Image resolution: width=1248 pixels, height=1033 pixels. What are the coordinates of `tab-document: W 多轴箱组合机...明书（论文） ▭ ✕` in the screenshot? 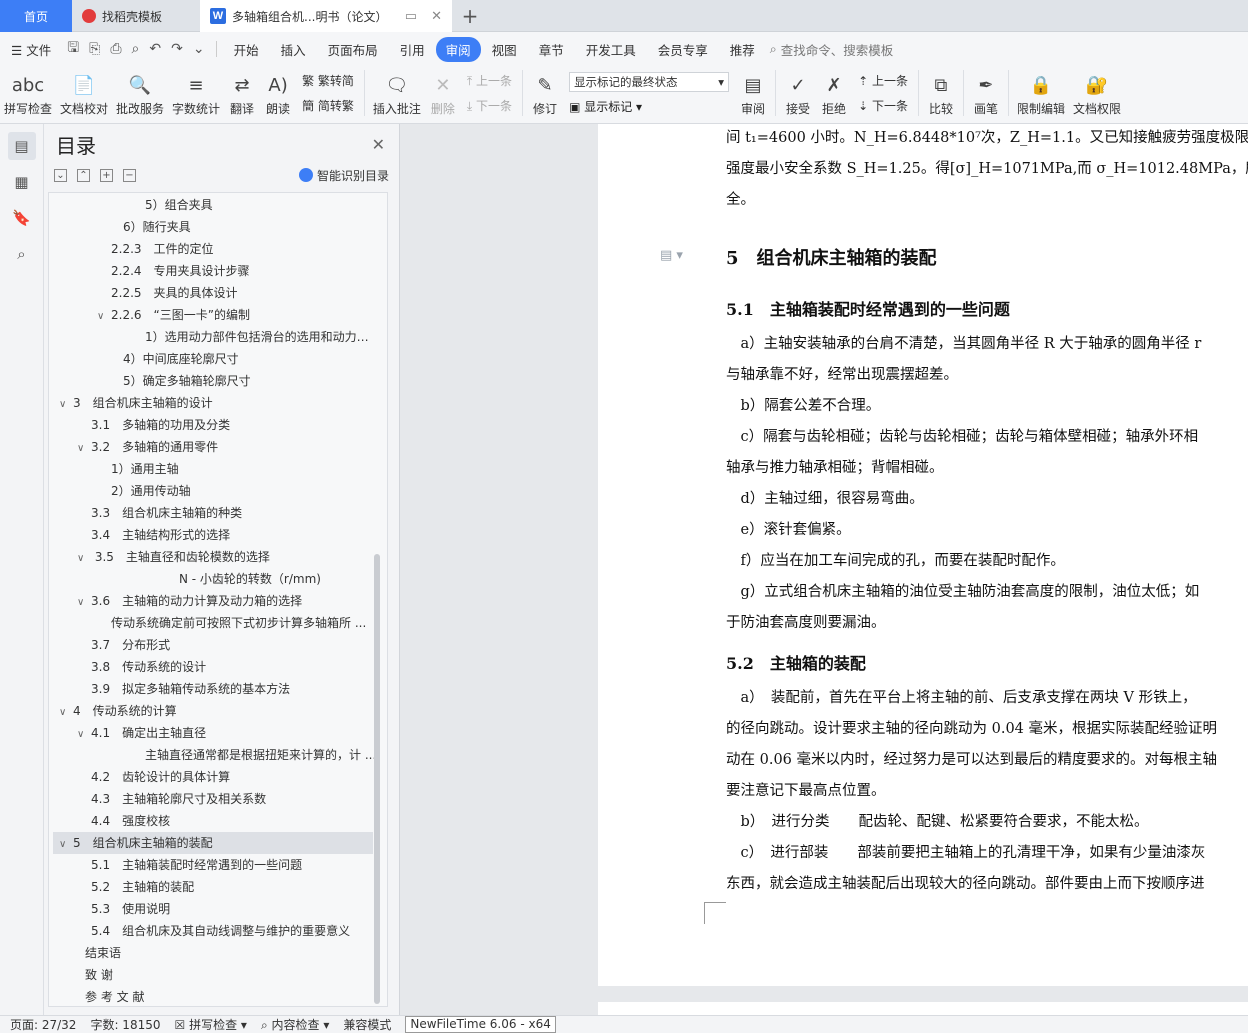 It's located at (326, 16).